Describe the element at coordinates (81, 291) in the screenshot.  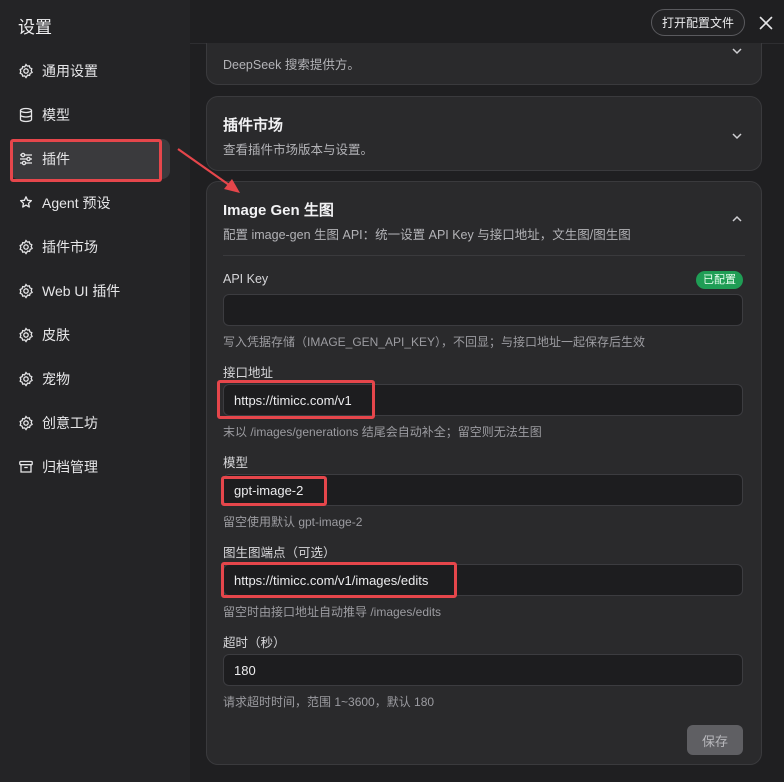
I see `sidebar-item-label: Web UI 插件` at that location.